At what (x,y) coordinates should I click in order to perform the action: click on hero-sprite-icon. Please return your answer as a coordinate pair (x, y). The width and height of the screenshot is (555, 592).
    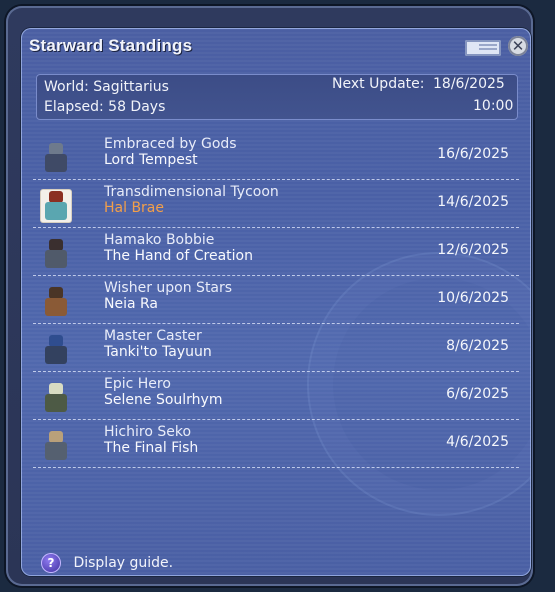
    Looking at the image, I should click on (56, 398).